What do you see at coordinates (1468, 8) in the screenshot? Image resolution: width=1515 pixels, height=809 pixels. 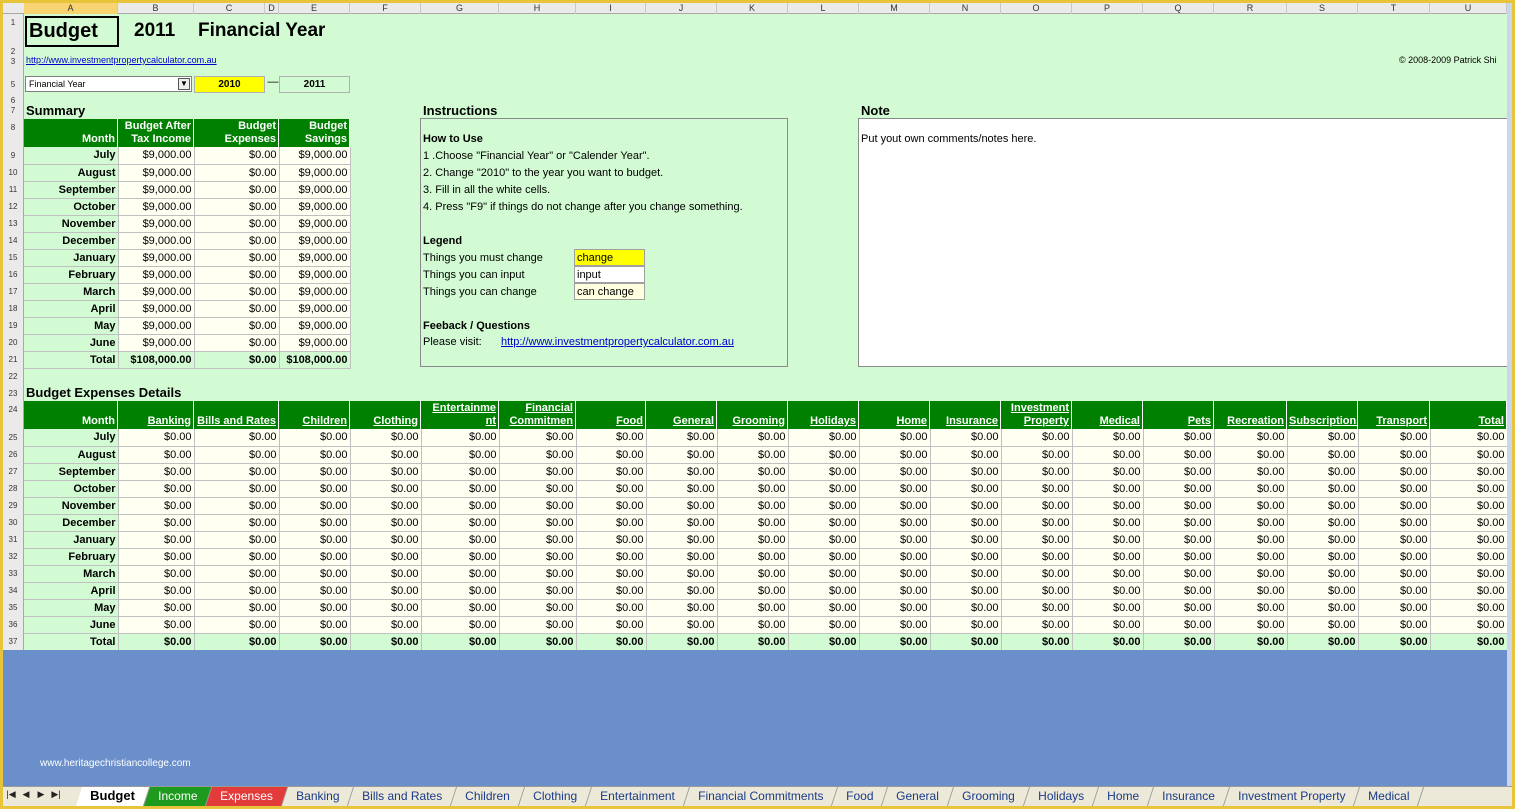 I see `column-header-u: U` at bounding box center [1468, 8].